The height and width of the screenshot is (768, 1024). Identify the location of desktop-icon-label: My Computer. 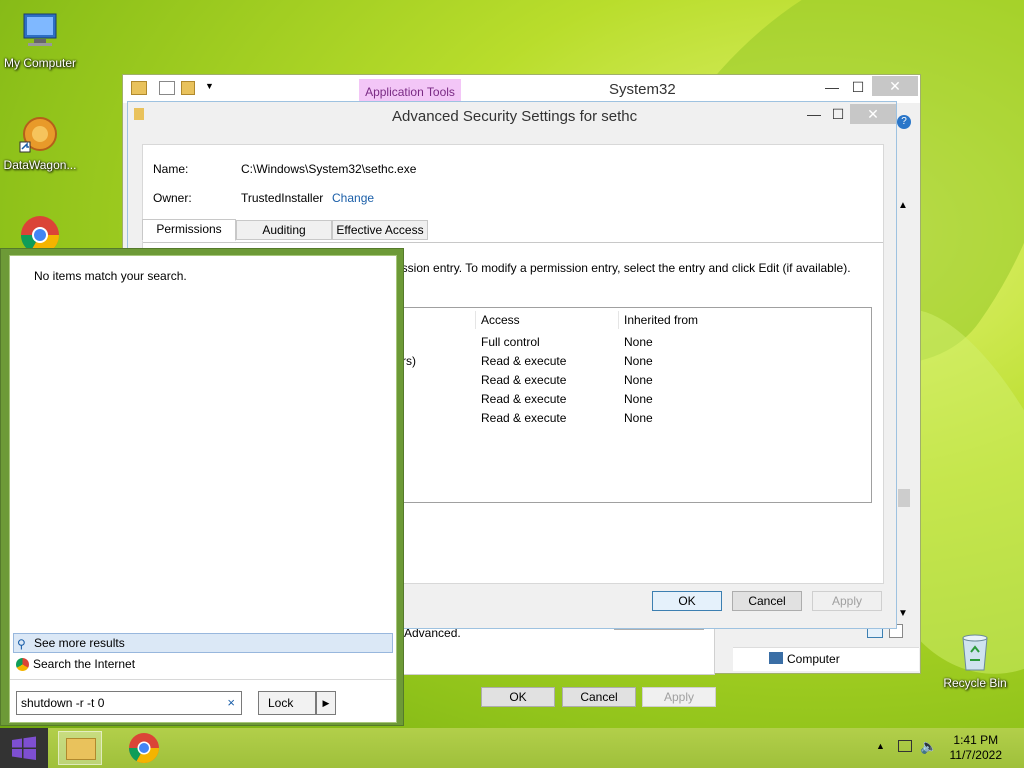
(40, 63).